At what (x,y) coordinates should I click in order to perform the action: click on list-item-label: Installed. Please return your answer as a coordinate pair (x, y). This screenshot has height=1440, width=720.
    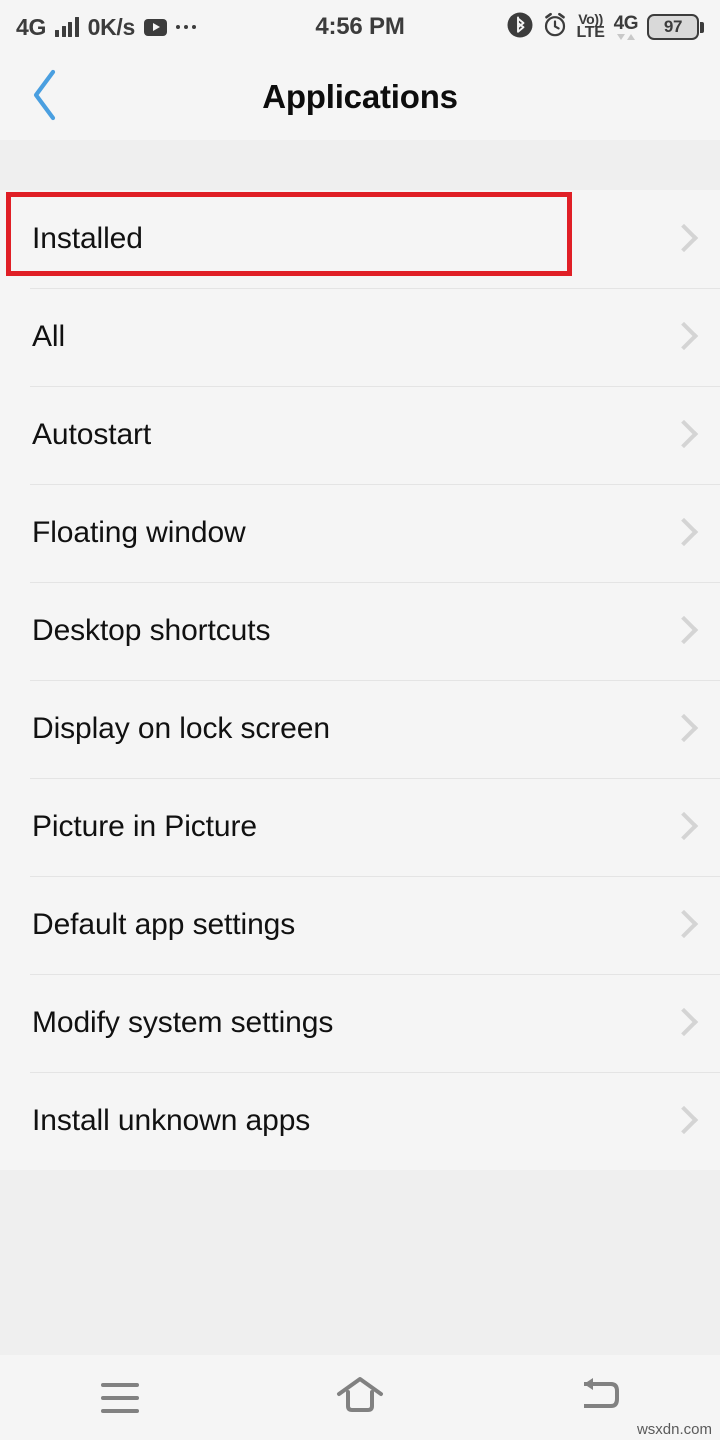
    Looking at the image, I should click on (87, 238).